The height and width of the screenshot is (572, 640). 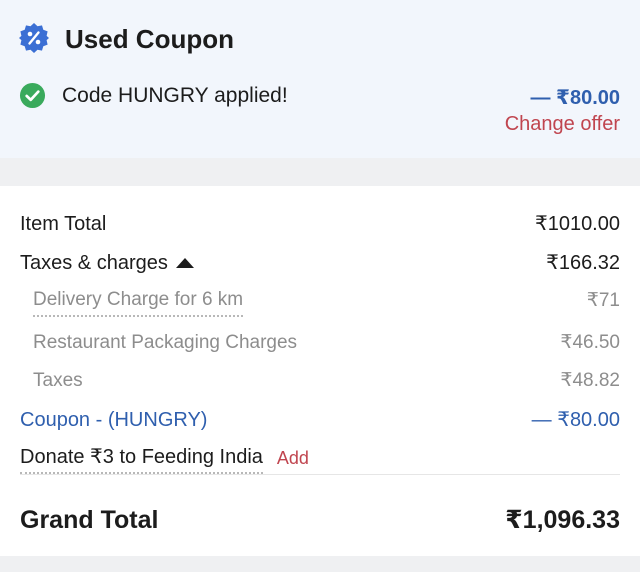 I want to click on coupon-applied-text: Code HUNGRY applied!, so click(x=175, y=95).